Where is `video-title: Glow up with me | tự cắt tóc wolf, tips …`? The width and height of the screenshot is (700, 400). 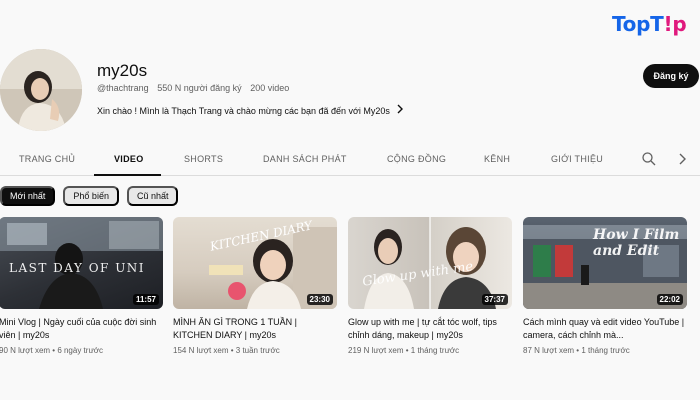
video-title: Glow up with me | tự cắt tóc wolf, tips … is located at coordinates (430, 329).